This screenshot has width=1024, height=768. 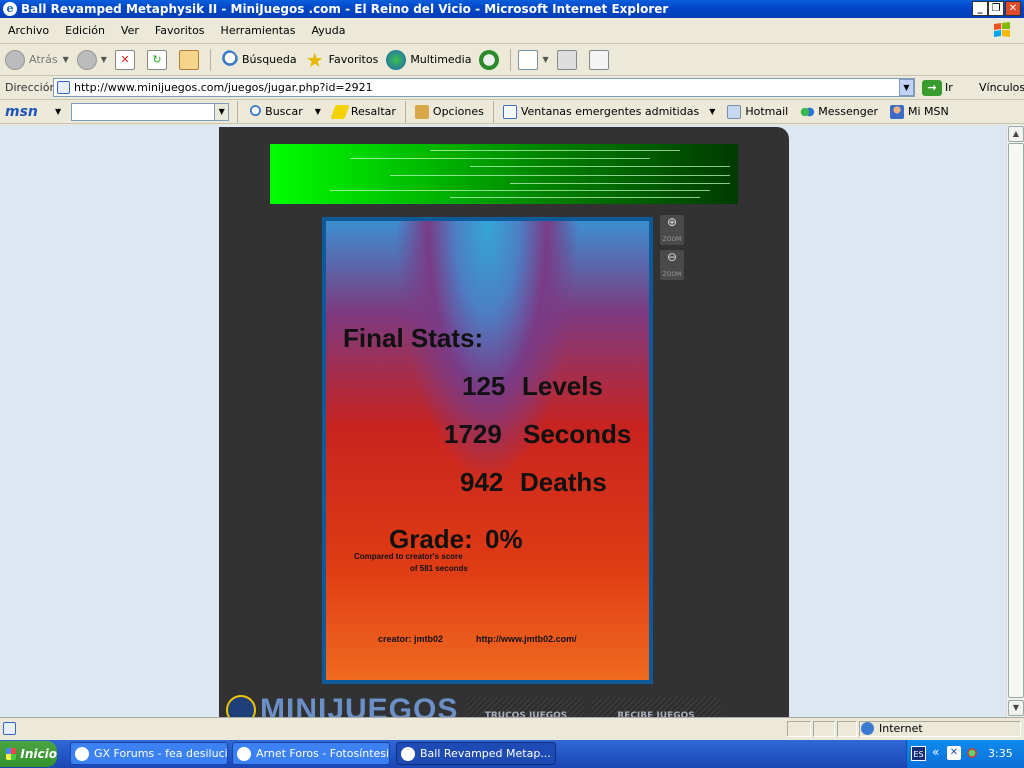 I want to click on forward-arrow-icon, so click(x=86, y=59).